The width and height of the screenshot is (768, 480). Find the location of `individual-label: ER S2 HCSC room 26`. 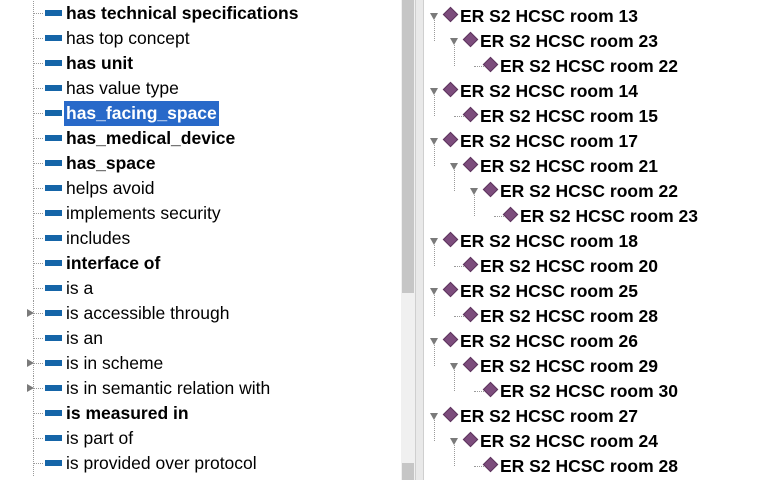

individual-label: ER S2 HCSC room 26 is located at coordinates (549, 341).